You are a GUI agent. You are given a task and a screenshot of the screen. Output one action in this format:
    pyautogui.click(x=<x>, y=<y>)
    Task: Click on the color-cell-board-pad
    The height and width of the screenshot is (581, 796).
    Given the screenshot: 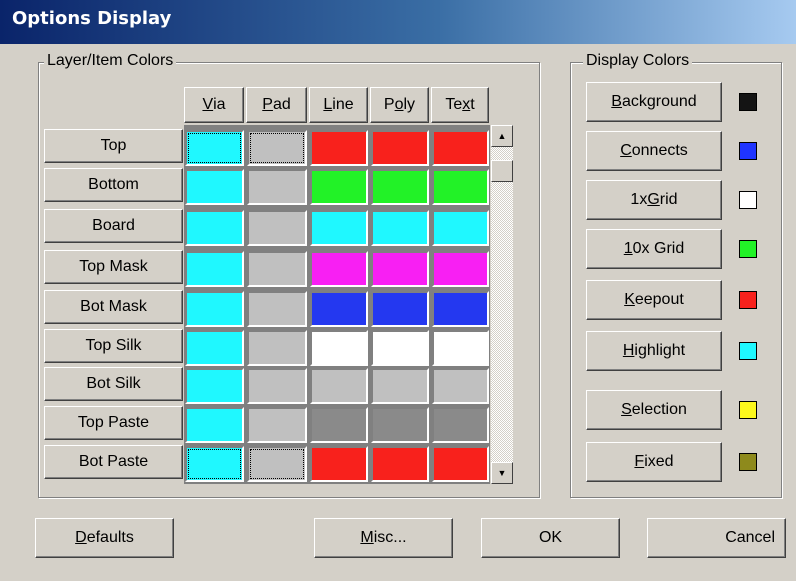 What is the action you would take?
    pyautogui.click(x=277, y=228)
    